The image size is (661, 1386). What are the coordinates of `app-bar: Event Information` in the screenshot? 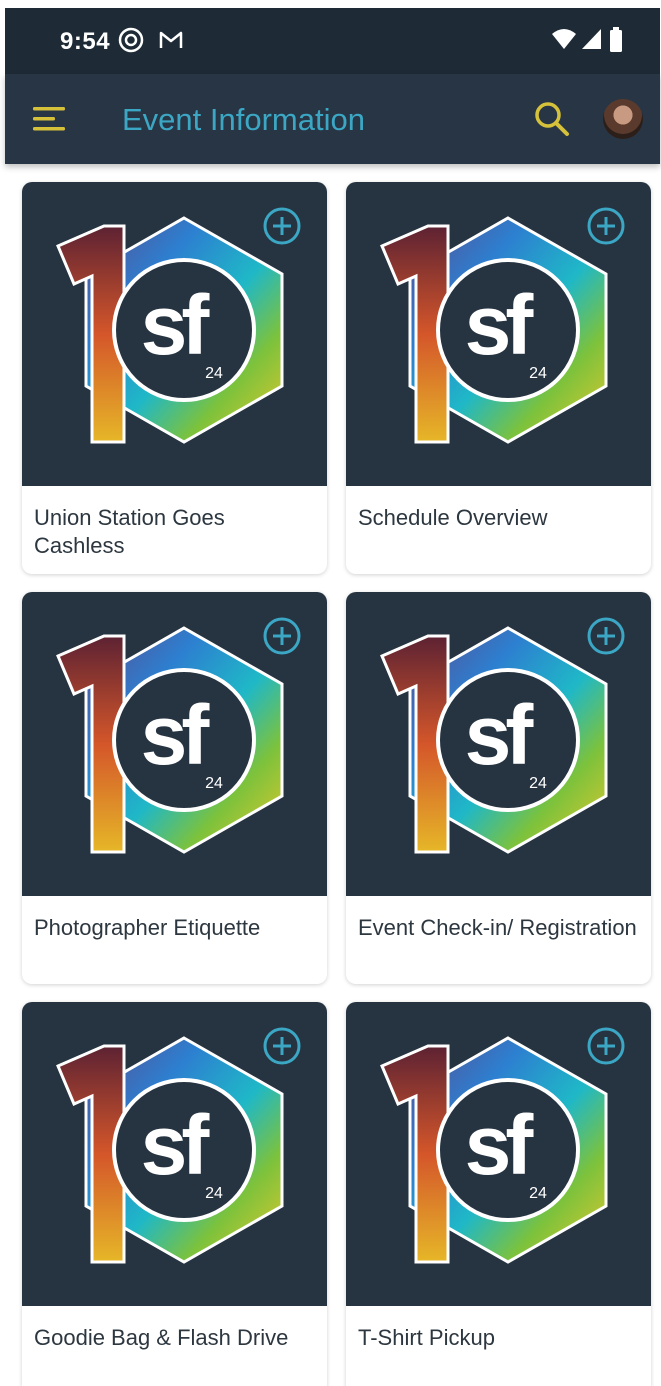 It's located at (332, 119).